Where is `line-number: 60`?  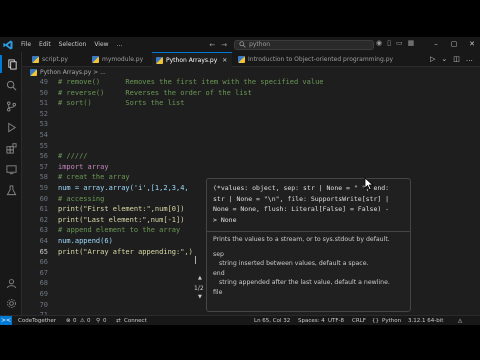
line-number: 60 is located at coordinates (43, 198).